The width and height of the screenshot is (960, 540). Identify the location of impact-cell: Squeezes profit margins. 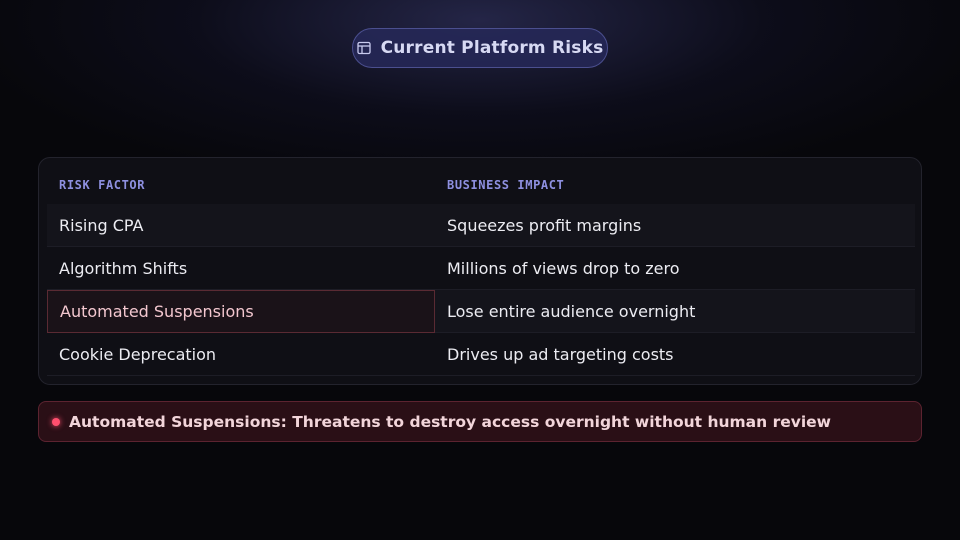
(544, 225).